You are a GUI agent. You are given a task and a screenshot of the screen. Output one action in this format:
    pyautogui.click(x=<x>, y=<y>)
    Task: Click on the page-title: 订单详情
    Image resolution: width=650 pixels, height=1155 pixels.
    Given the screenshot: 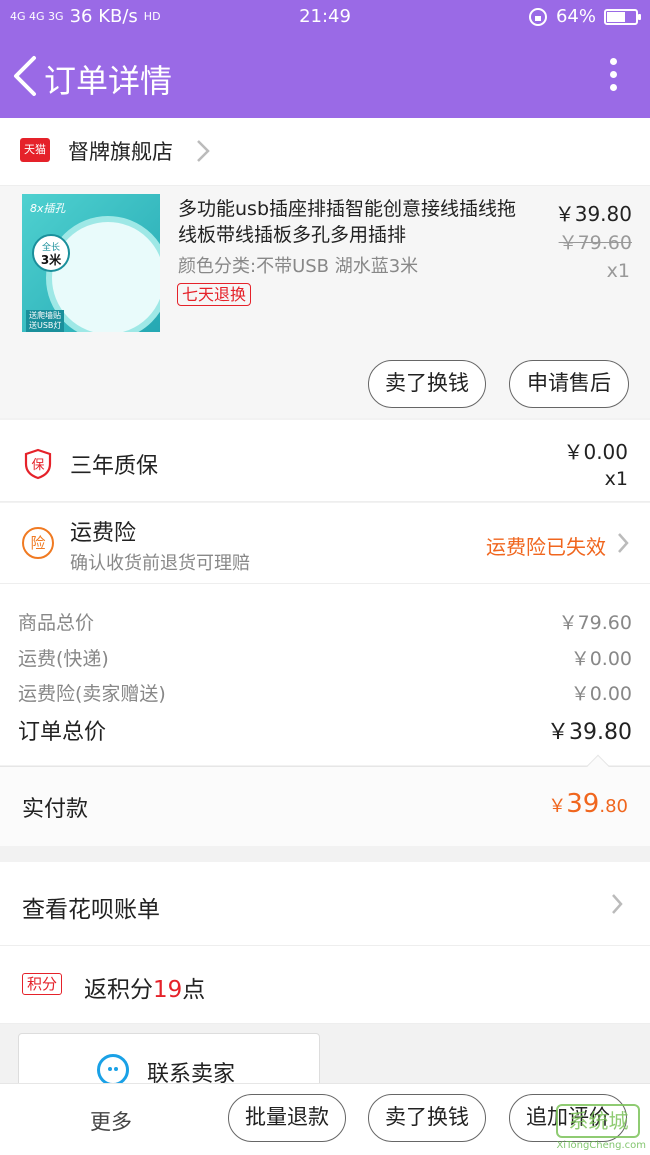 What is the action you would take?
    pyautogui.click(x=108, y=81)
    